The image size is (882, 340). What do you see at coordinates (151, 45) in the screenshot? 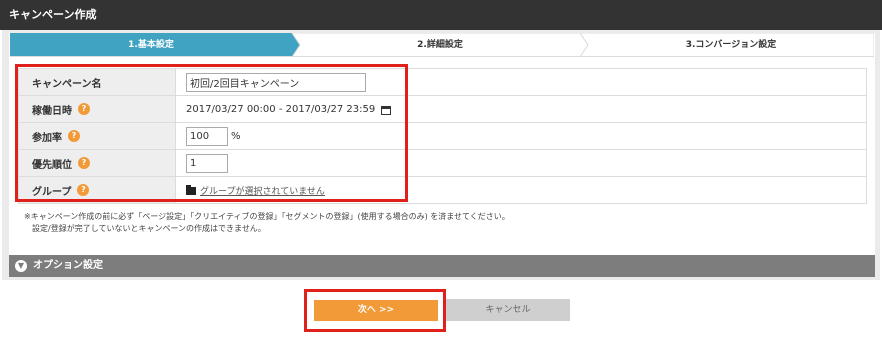
I see `step-1-label: 1.基本設定` at bounding box center [151, 45].